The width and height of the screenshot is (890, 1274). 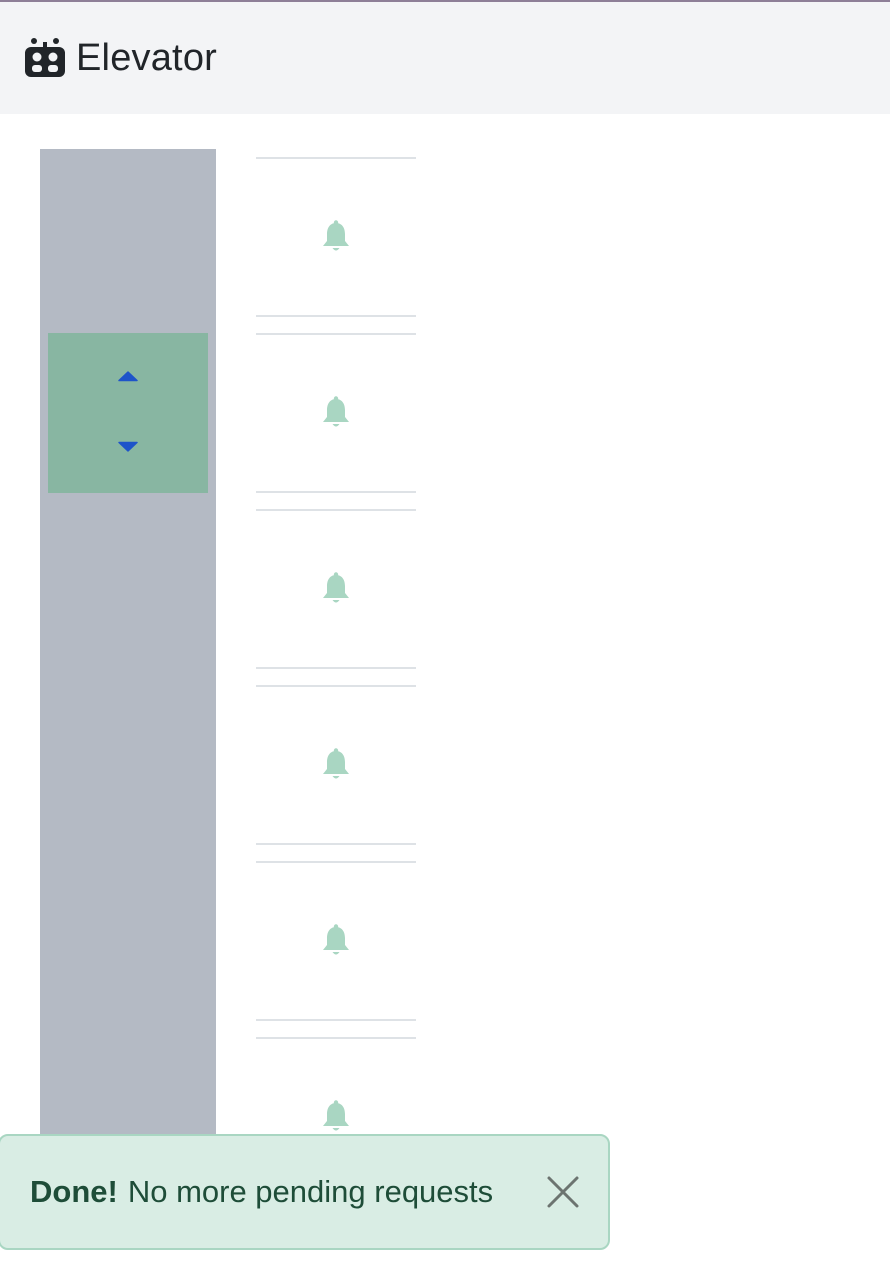 I want to click on car-down-button, so click(x=128, y=447).